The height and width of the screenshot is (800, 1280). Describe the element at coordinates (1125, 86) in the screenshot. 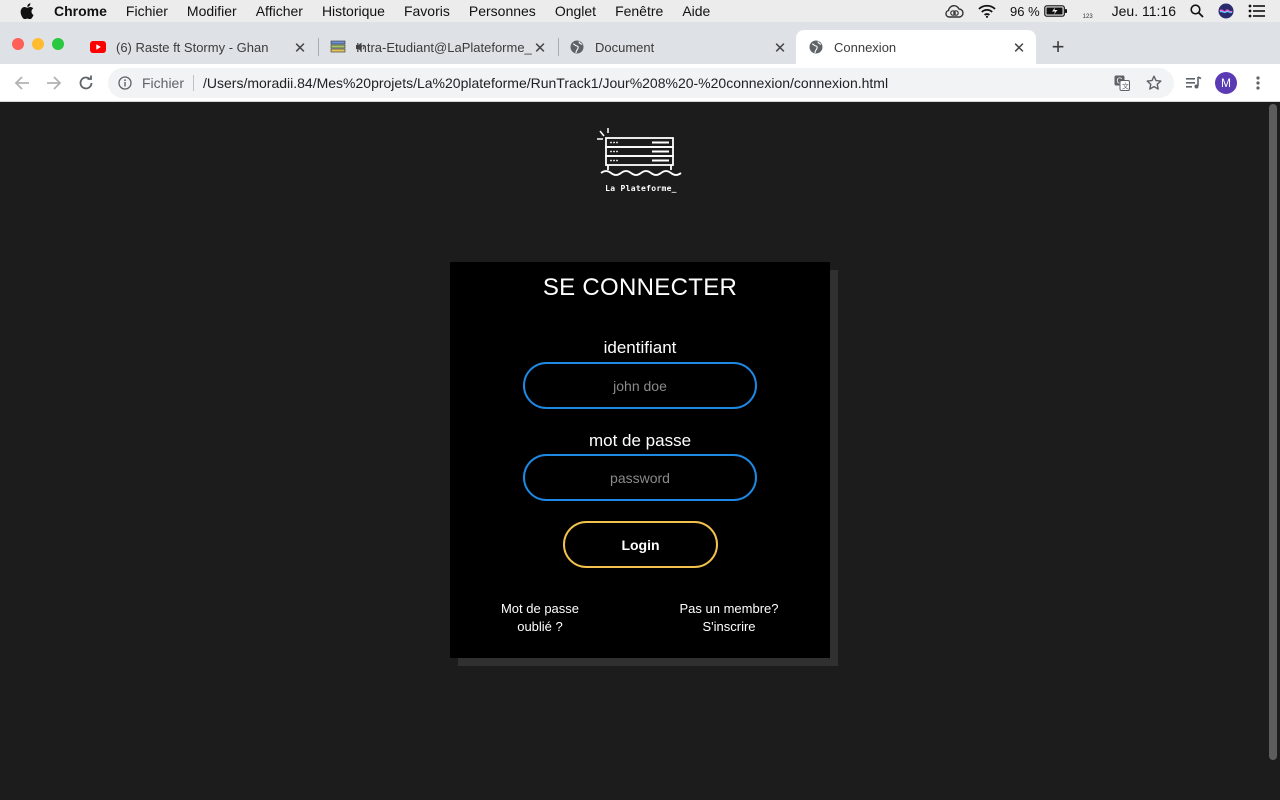

I see `svg-text: 文` at that location.